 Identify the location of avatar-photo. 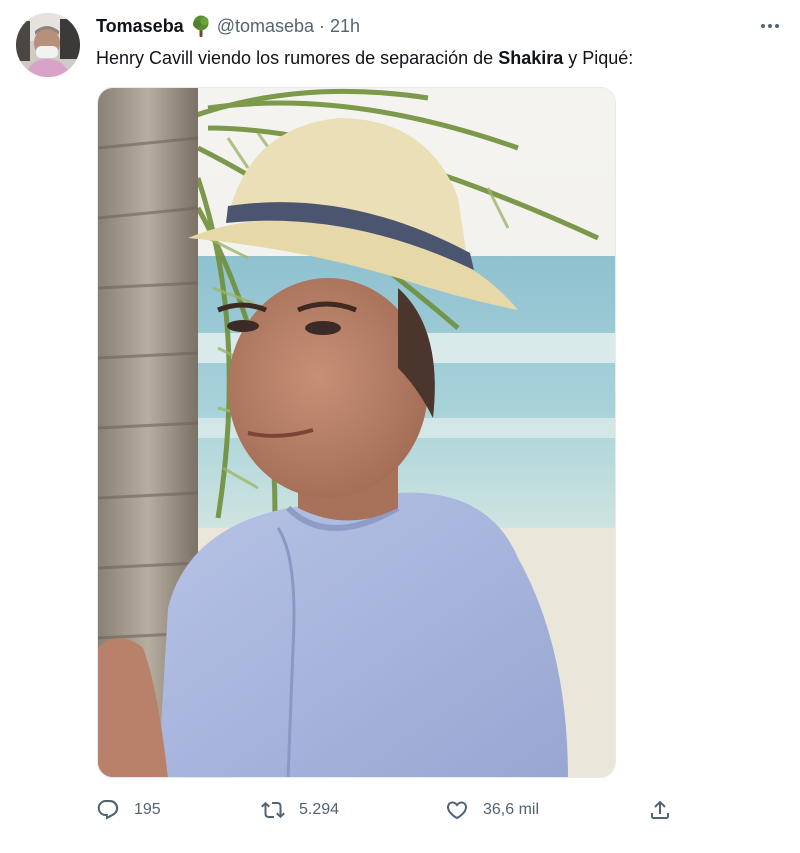
(48, 45).